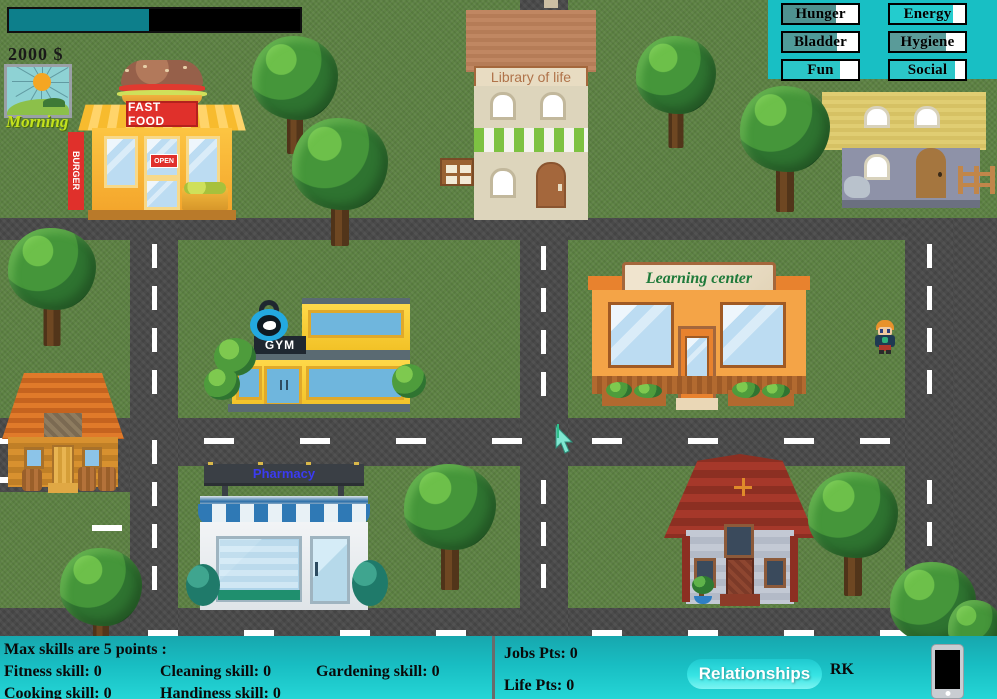 The height and width of the screenshot is (699, 997). Describe the element at coordinates (885, 337) in the screenshot. I see `player-avatar` at that location.